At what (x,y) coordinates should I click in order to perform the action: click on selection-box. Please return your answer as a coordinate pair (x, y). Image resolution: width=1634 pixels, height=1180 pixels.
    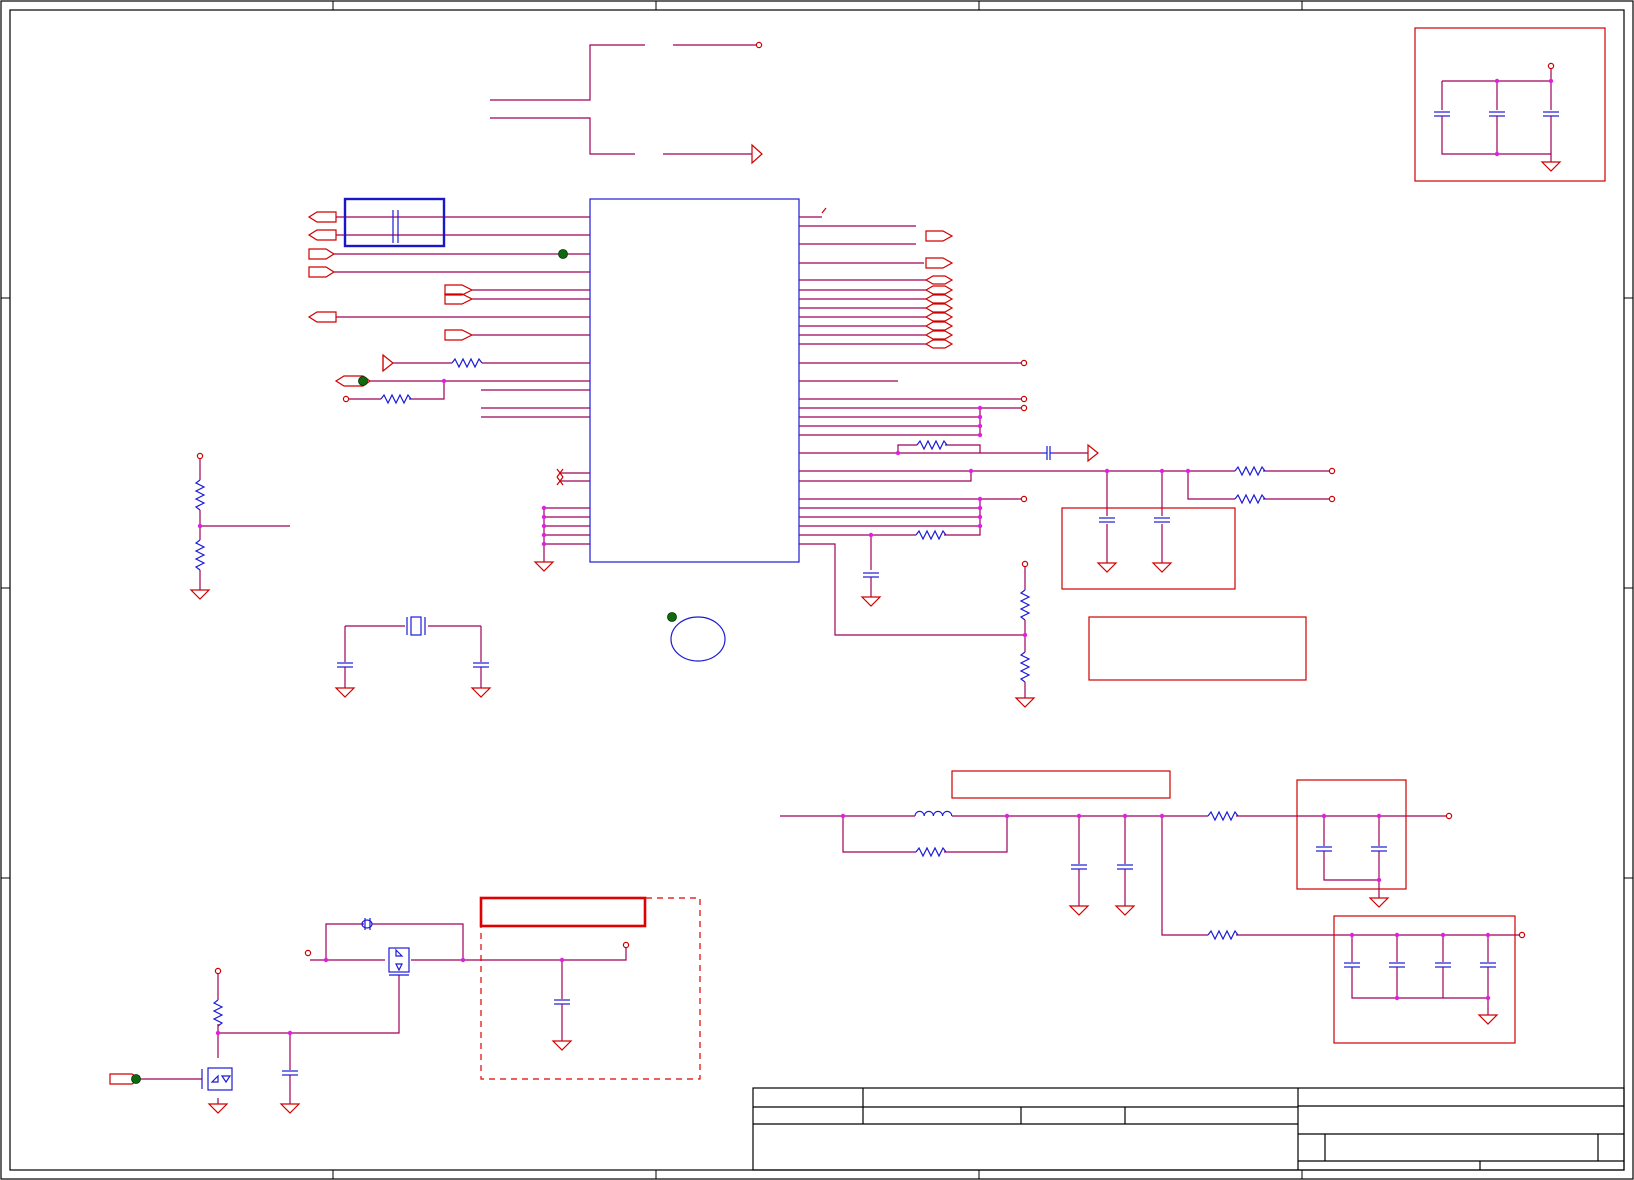
    Looking at the image, I should click on (394, 222).